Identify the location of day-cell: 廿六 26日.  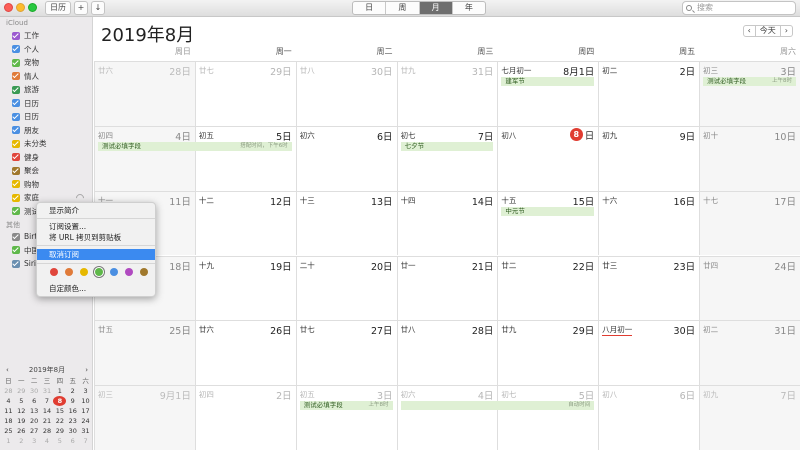
(245, 353).